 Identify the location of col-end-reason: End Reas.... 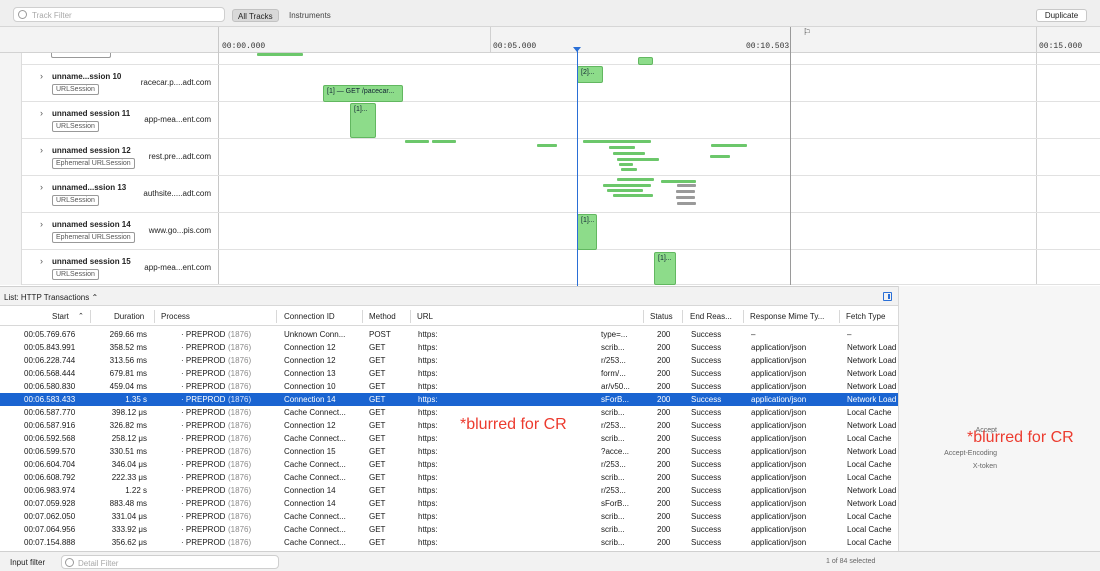
(711, 316).